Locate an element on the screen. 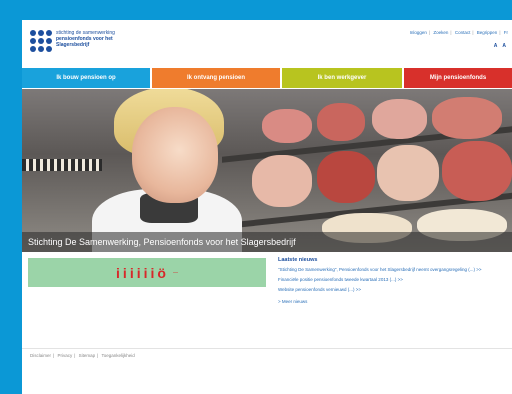 This screenshot has height=394, width=512. nav-ik-ben-werkgever: Ik ben werkgever is located at coordinates (342, 78).